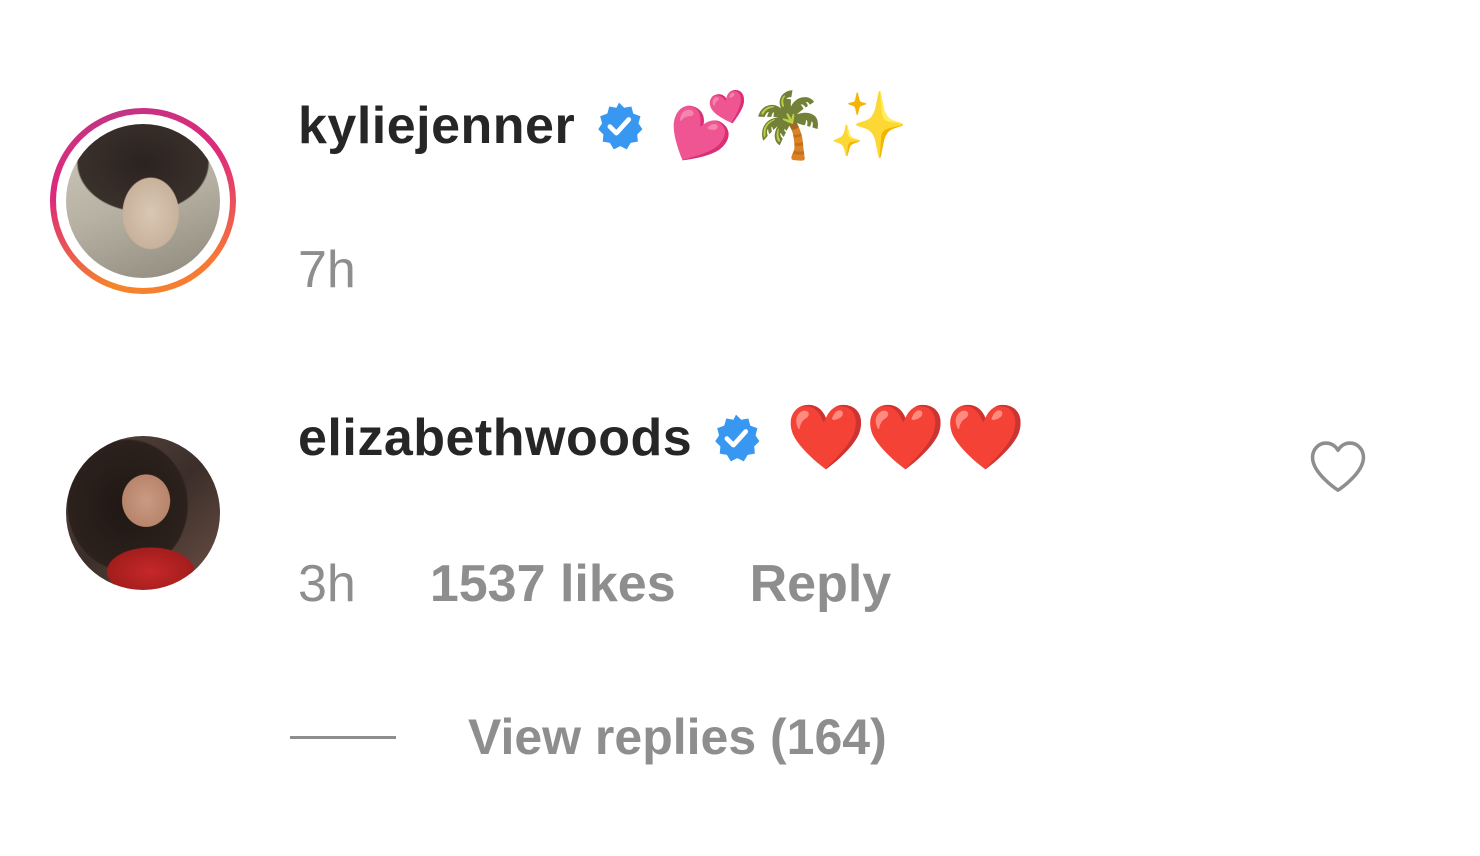  Describe the element at coordinates (495, 438) in the screenshot. I see `username-link: elizabethwoods` at that location.